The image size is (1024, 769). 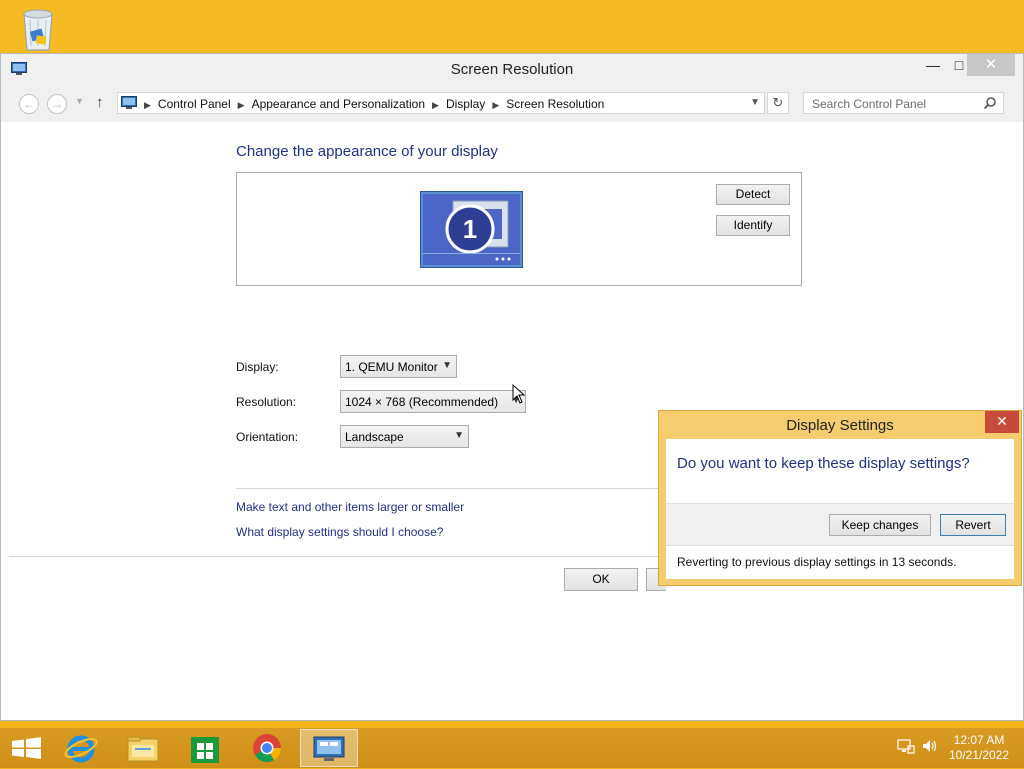 What do you see at coordinates (257, 367) in the screenshot?
I see `display-label: Display:` at bounding box center [257, 367].